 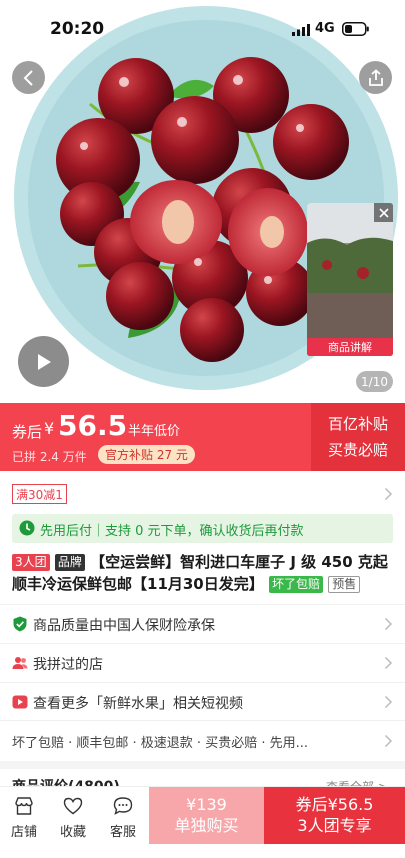 What do you see at coordinates (49, 428) in the screenshot?
I see `currency-symbol: ¥` at bounding box center [49, 428].